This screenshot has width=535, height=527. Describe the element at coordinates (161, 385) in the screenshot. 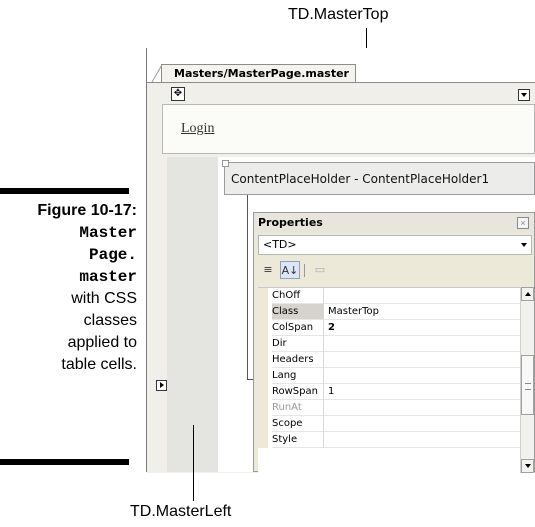

I see `expand-arrow-icon` at that location.